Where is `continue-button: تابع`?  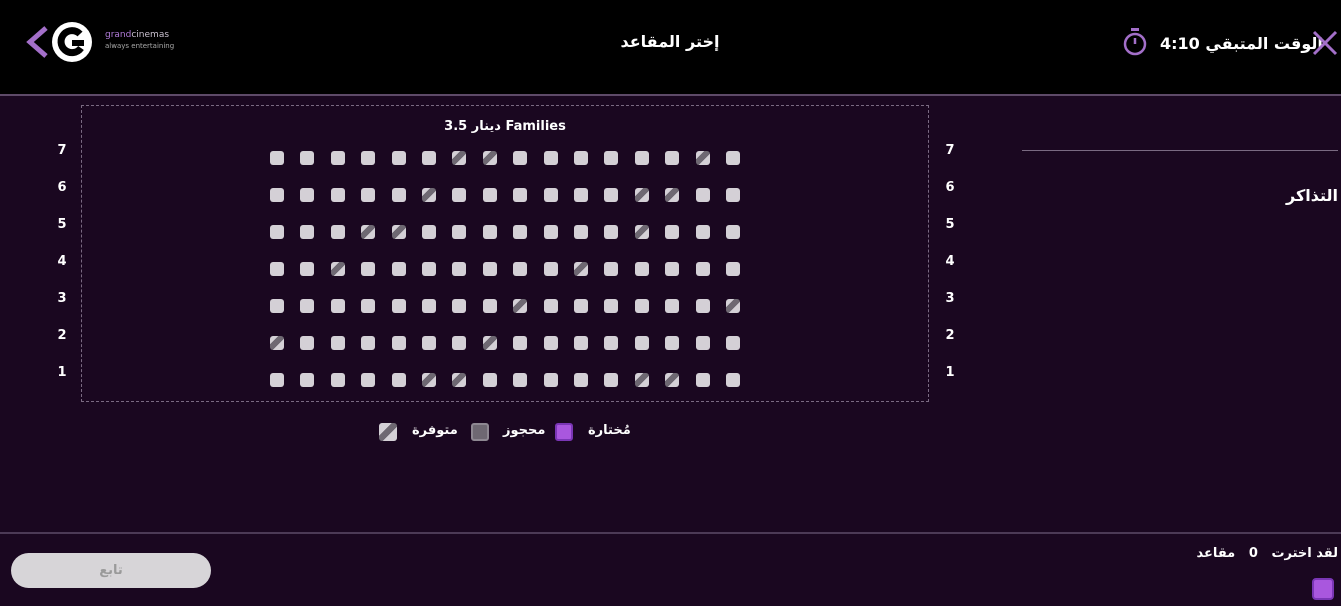
continue-button: تابع is located at coordinates (111, 570).